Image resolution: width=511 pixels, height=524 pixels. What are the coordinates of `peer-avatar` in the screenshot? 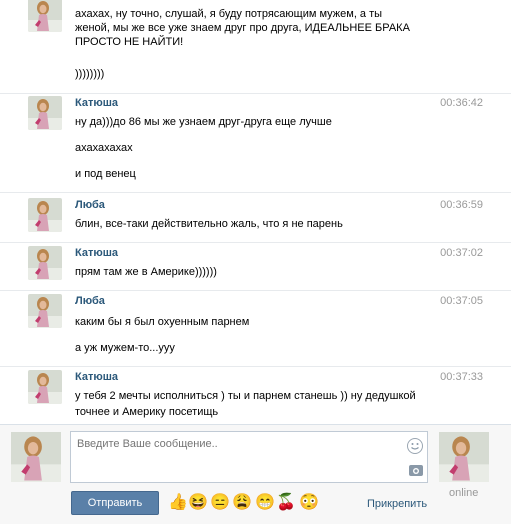 It's located at (464, 457).